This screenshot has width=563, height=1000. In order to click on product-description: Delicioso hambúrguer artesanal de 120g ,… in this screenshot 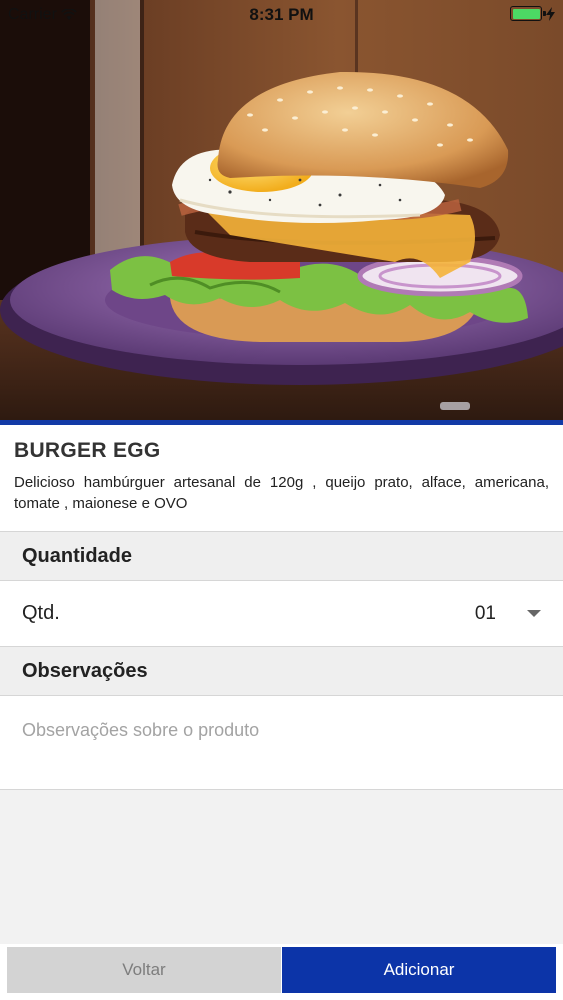, I will do `click(281, 493)`.